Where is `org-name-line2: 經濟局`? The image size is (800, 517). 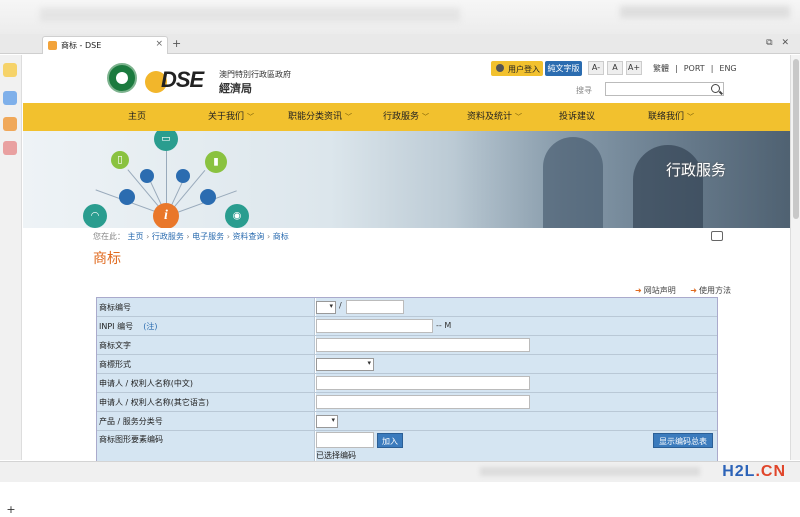
org-name-line2: 經濟局 is located at coordinates (235, 88).